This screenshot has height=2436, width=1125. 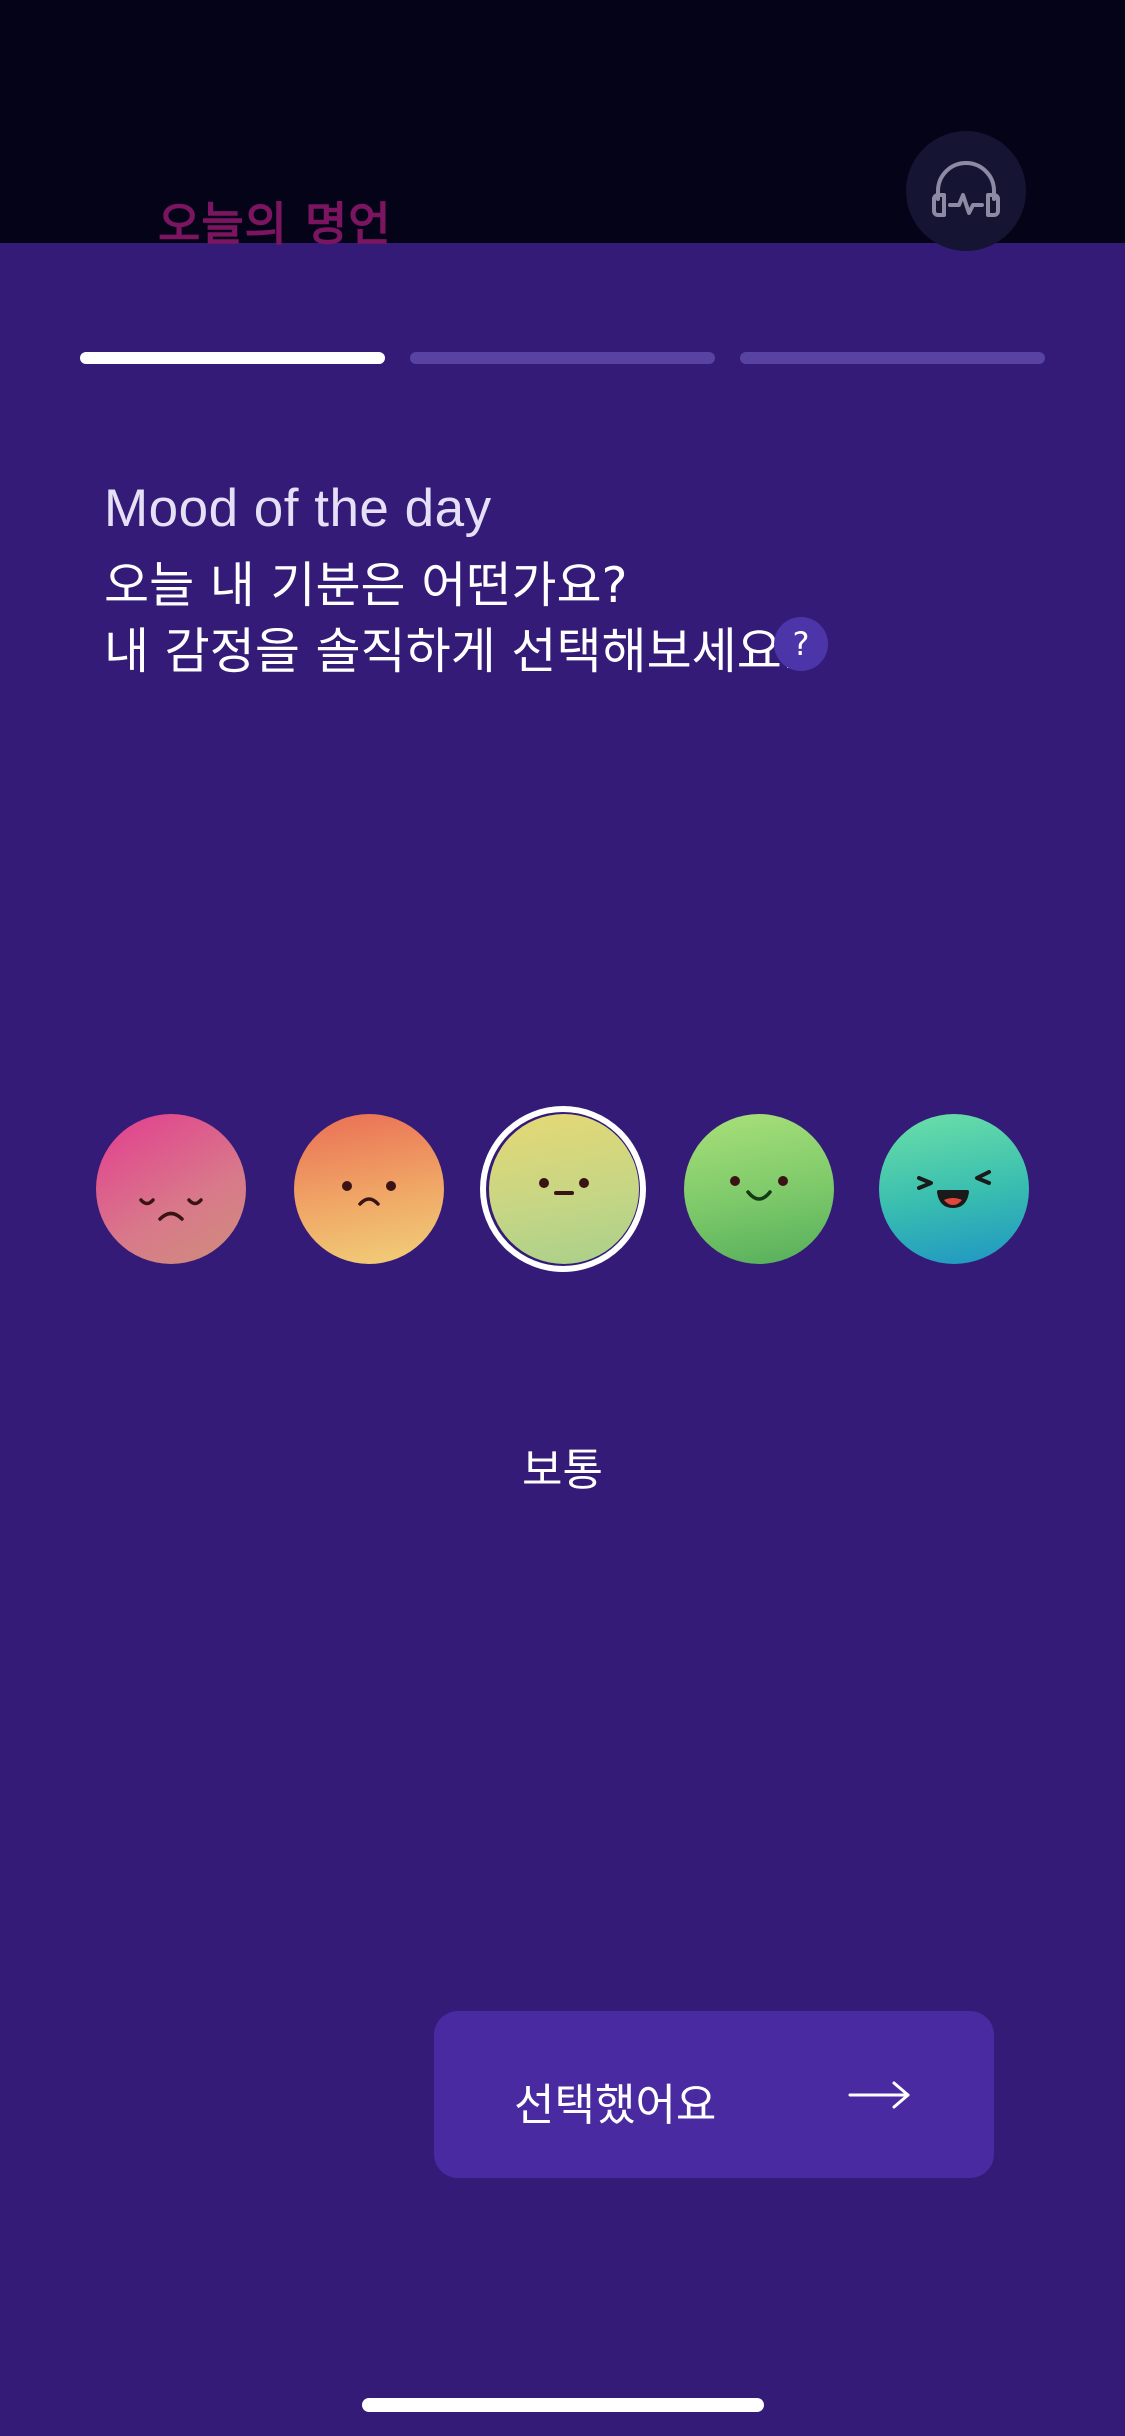 I want to click on mood-option-very-good, so click(x=954, y=1189).